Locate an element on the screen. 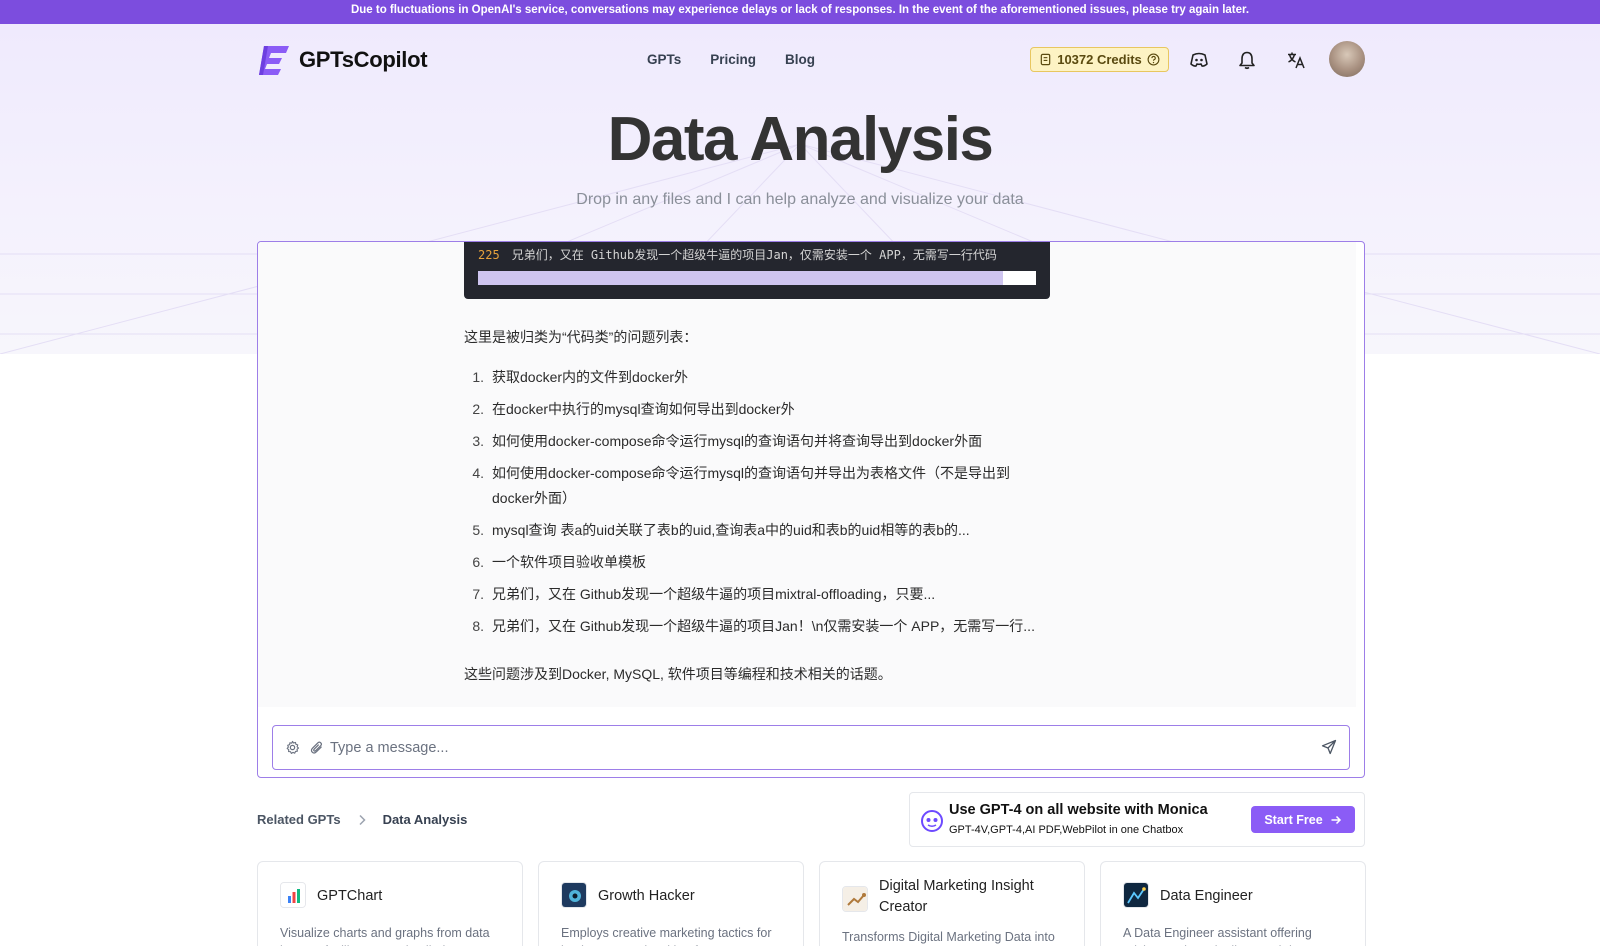 The width and height of the screenshot is (1600, 946). breadcrumb: Related GPTs Data Analysis is located at coordinates (362, 819).